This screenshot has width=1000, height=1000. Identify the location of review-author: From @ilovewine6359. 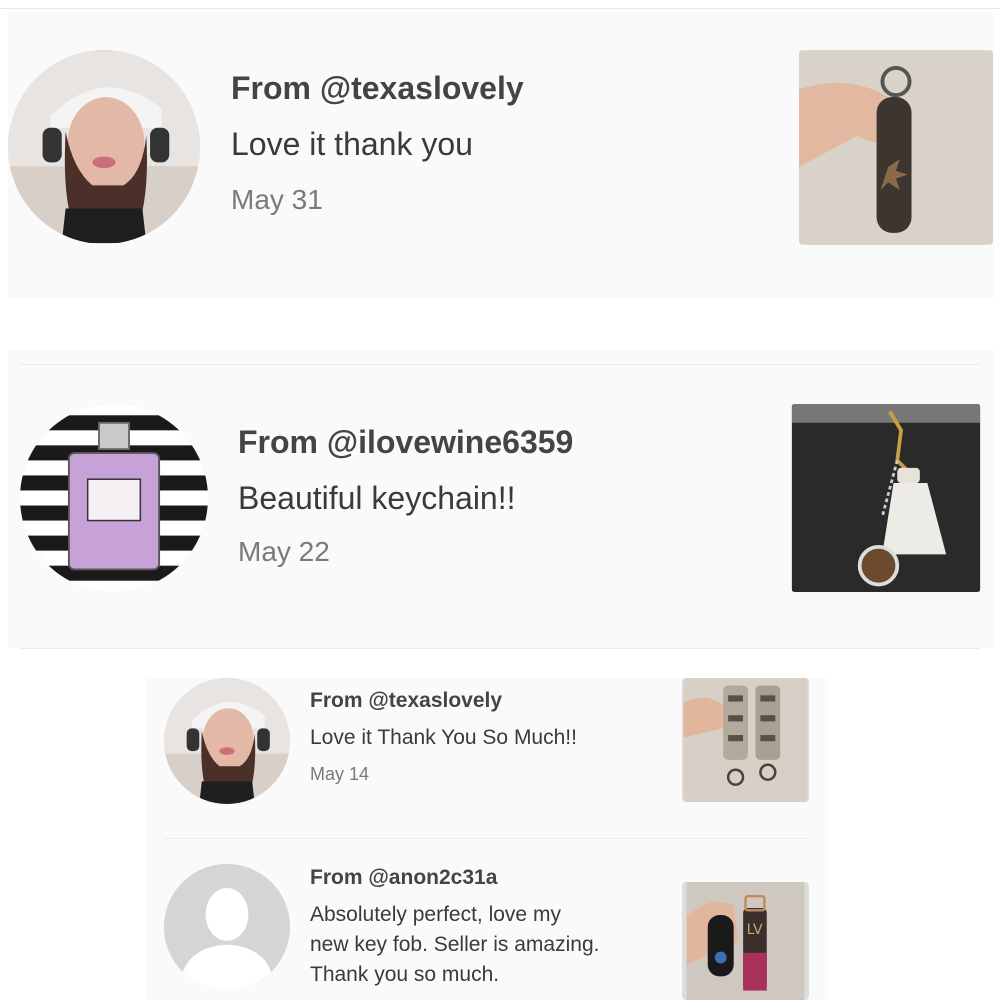
(405, 442).